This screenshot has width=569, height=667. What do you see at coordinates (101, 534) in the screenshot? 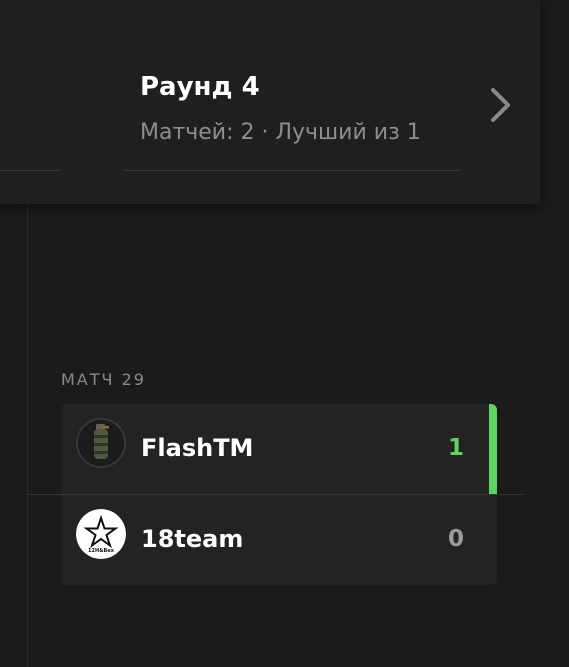
I see `star-badge-logo-icon: 12H&Bex` at bounding box center [101, 534].